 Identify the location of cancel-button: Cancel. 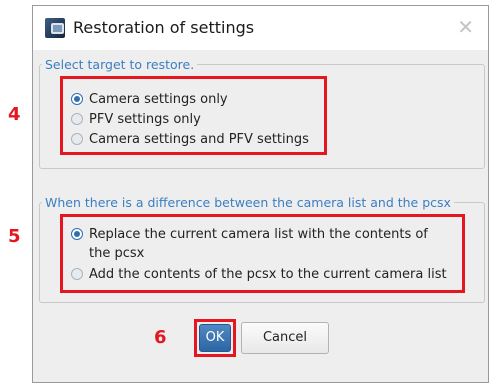
(285, 338).